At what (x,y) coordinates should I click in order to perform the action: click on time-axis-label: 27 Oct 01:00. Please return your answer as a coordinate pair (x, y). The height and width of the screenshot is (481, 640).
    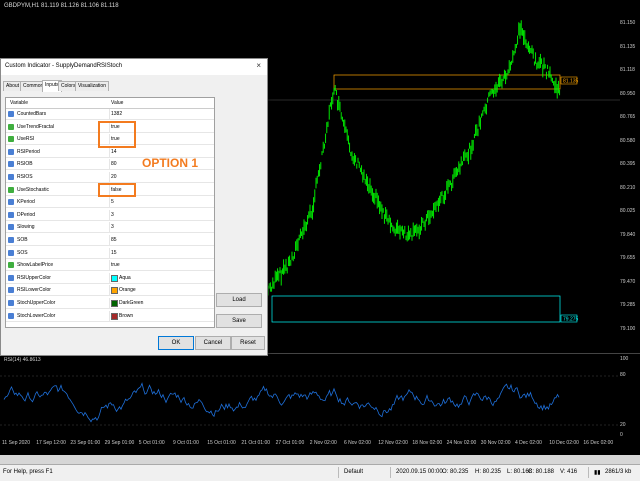
    Looking at the image, I should click on (290, 443).